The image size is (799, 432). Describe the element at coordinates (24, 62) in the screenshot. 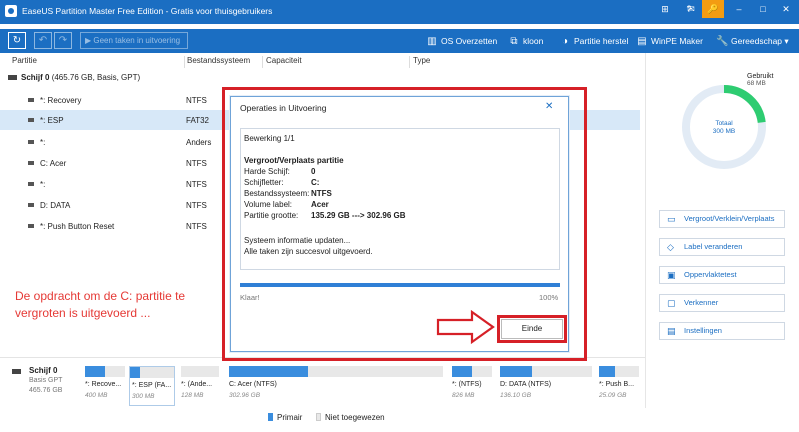

I see `column-partition: Partitie` at that location.